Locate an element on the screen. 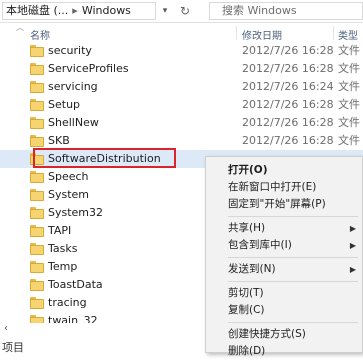 Image resolution: width=363 pixels, height=360 pixels. address-bar: 本地磁盘 (... ▸ Windows ▾ ↻ 搜索 Windows is located at coordinates (181, 11).